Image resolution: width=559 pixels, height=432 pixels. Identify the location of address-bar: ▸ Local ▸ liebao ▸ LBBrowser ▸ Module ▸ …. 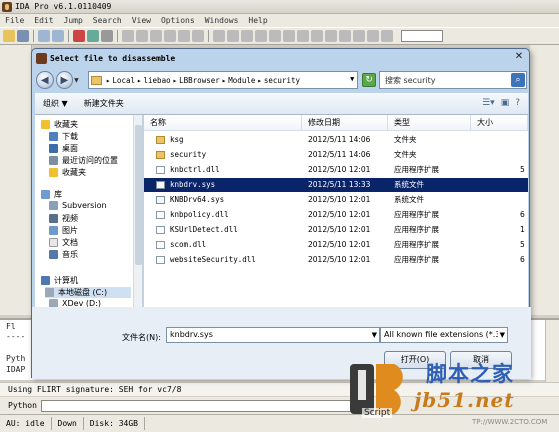
(223, 80).